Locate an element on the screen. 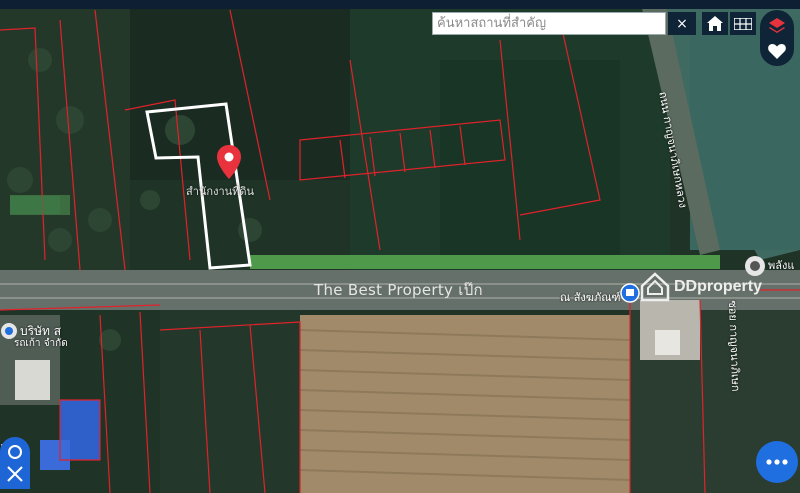  layers-icon is located at coordinates (777, 26).